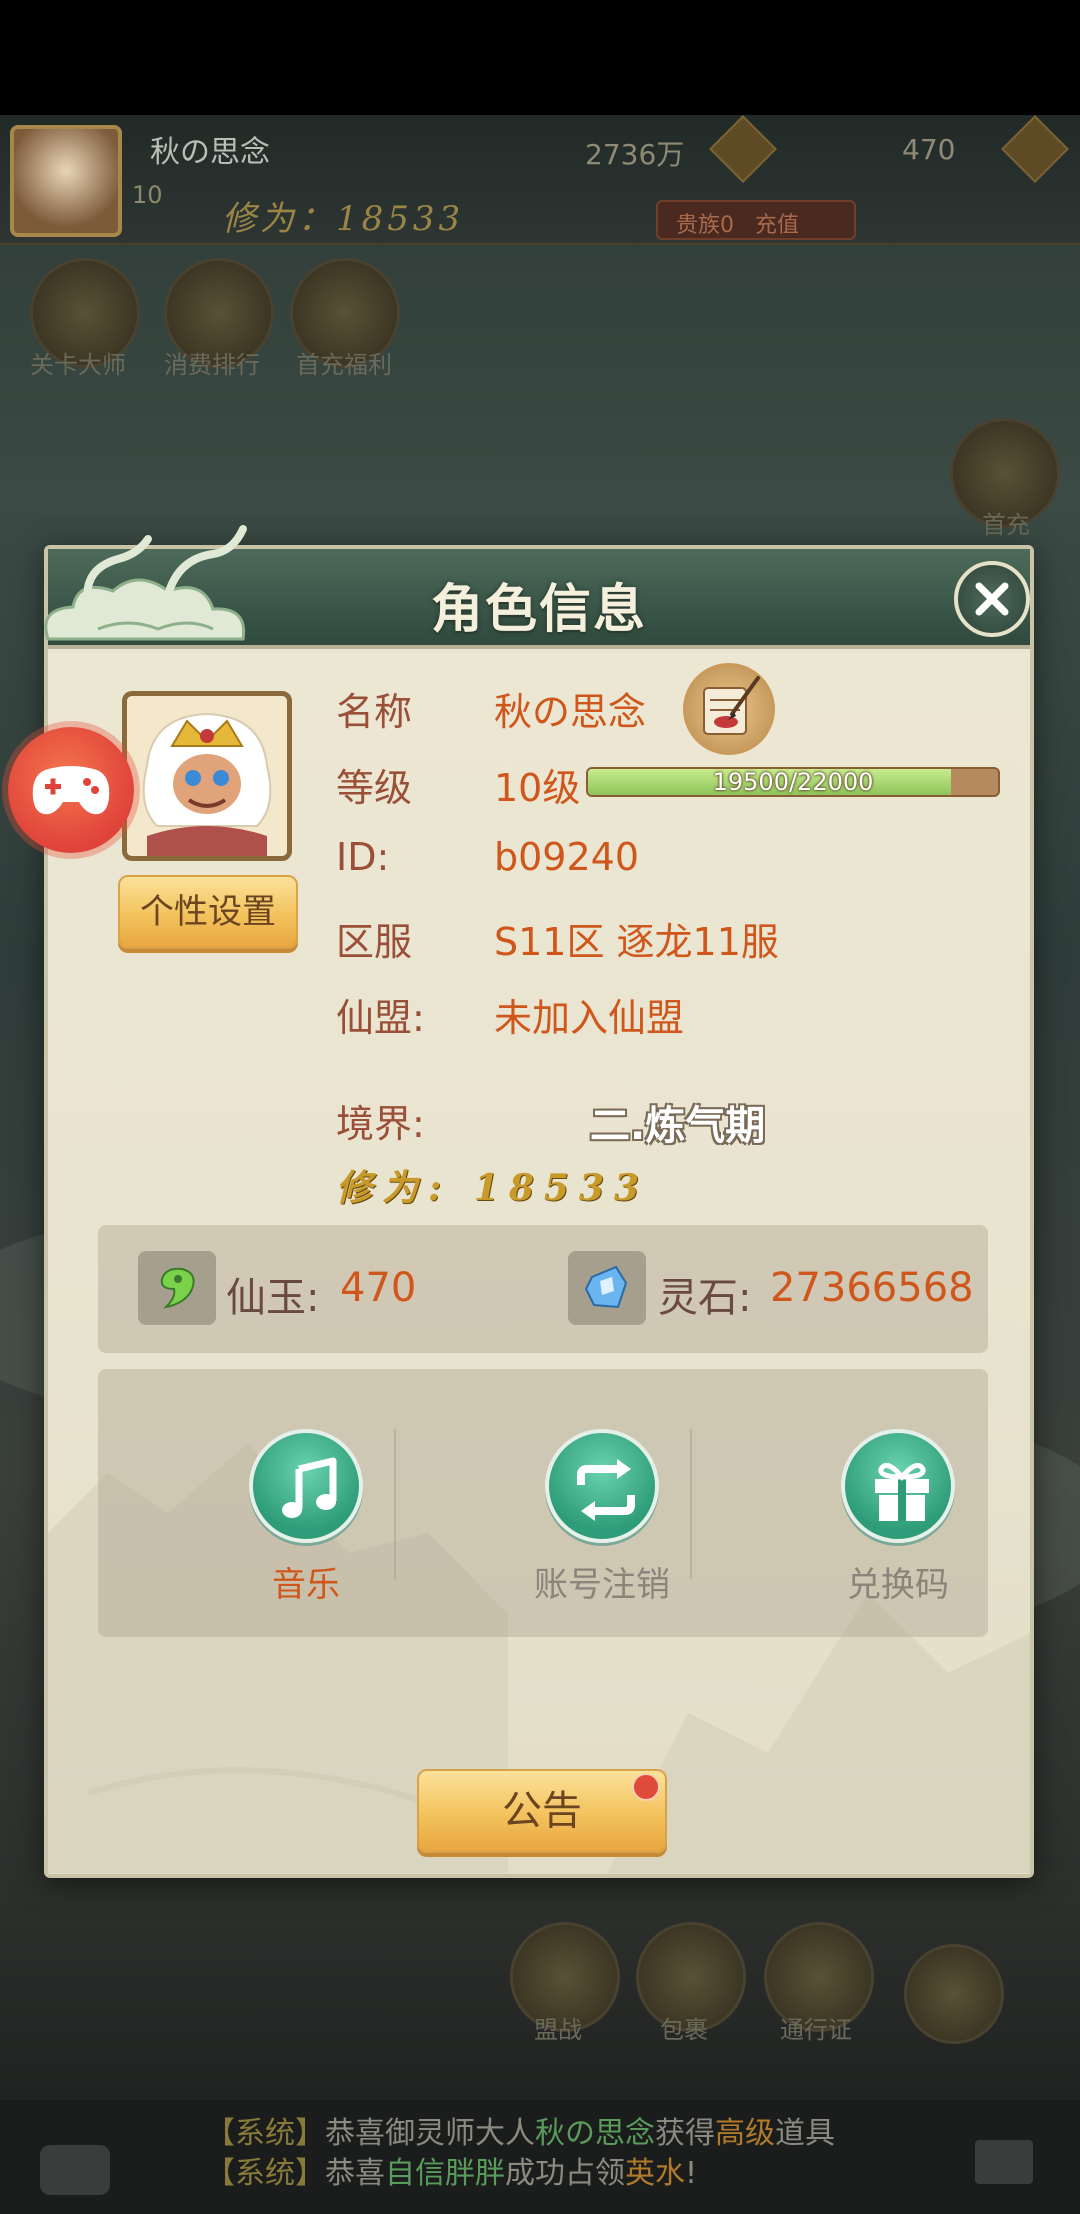 The height and width of the screenshot is (2214, 1080). Describe the element at coordinates (75, 2170) in the screenshot. I see `chat-icon` at that location.